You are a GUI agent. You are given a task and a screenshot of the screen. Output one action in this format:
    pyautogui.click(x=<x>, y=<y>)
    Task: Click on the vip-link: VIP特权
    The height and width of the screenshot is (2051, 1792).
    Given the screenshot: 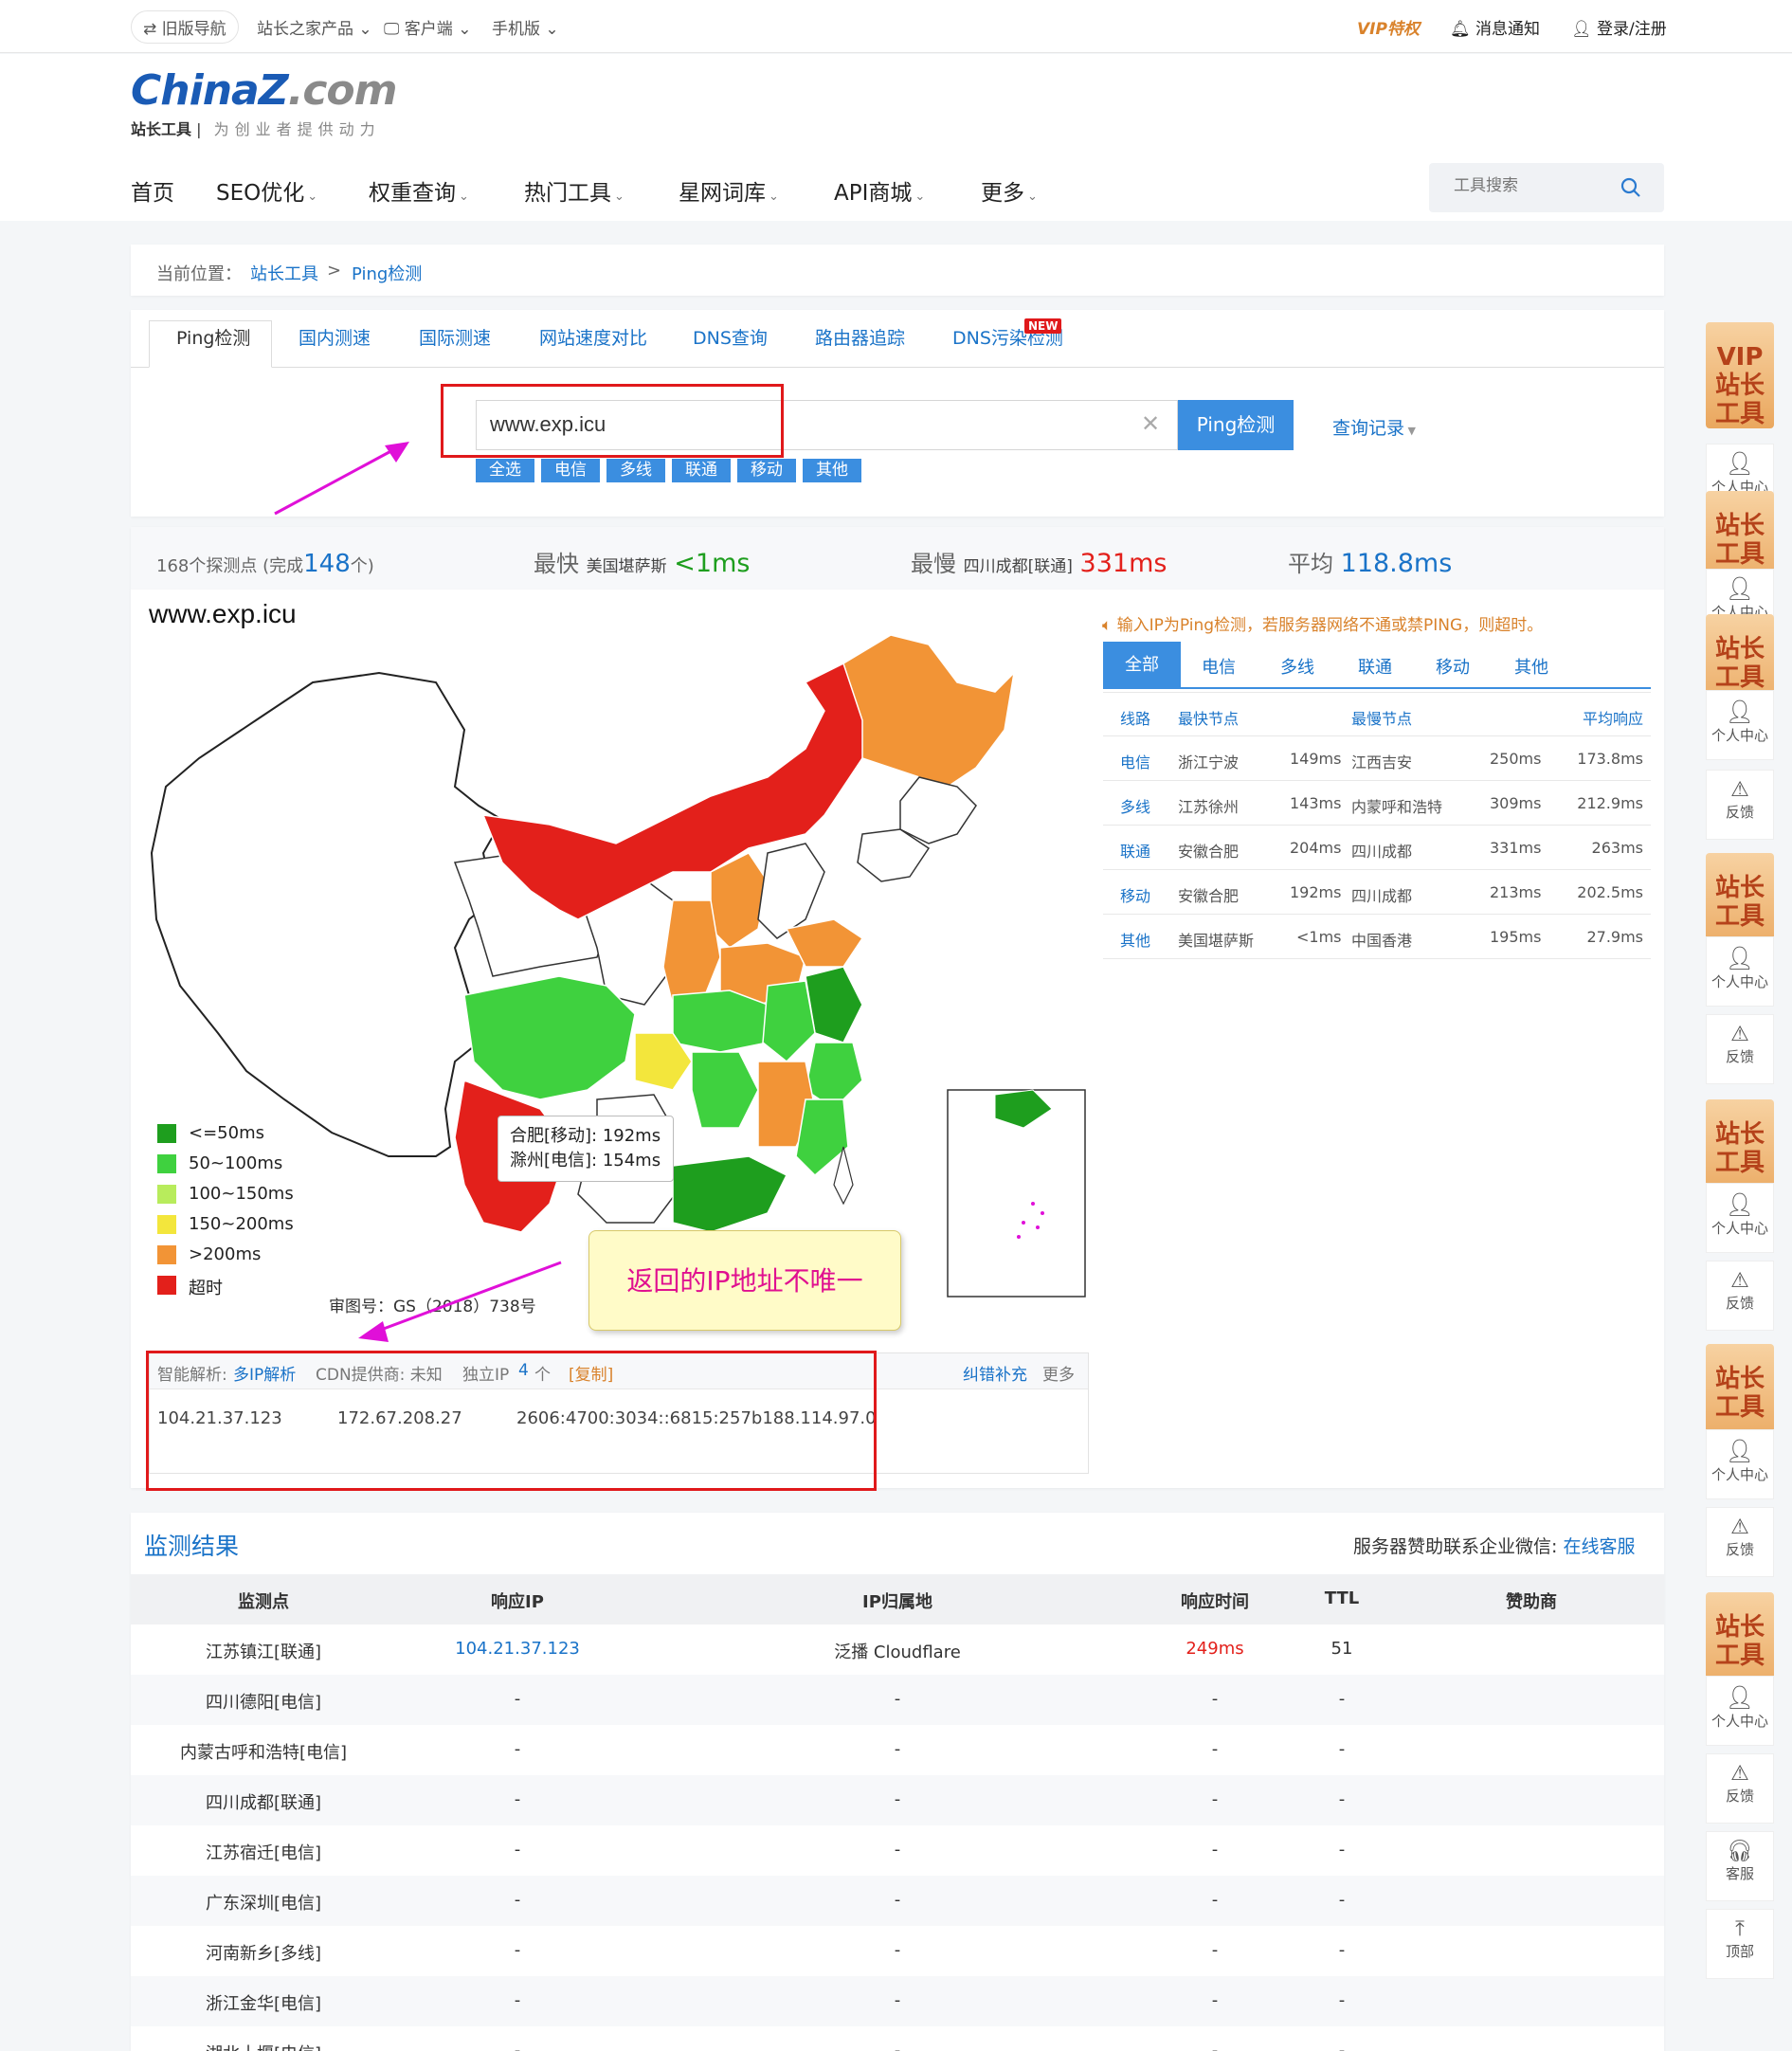 What is the action you would take?
    pyautogui.click(x=1388, y=27)
    